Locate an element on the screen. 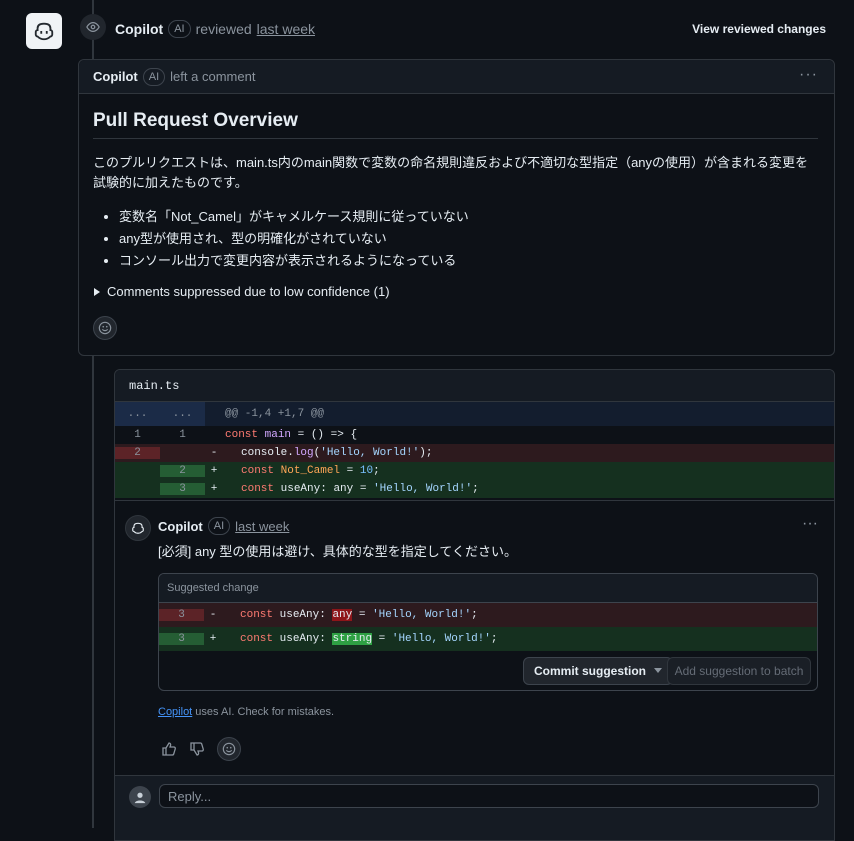  code-line: const Not_Camel = 10; is located at coordinates (310, 471).